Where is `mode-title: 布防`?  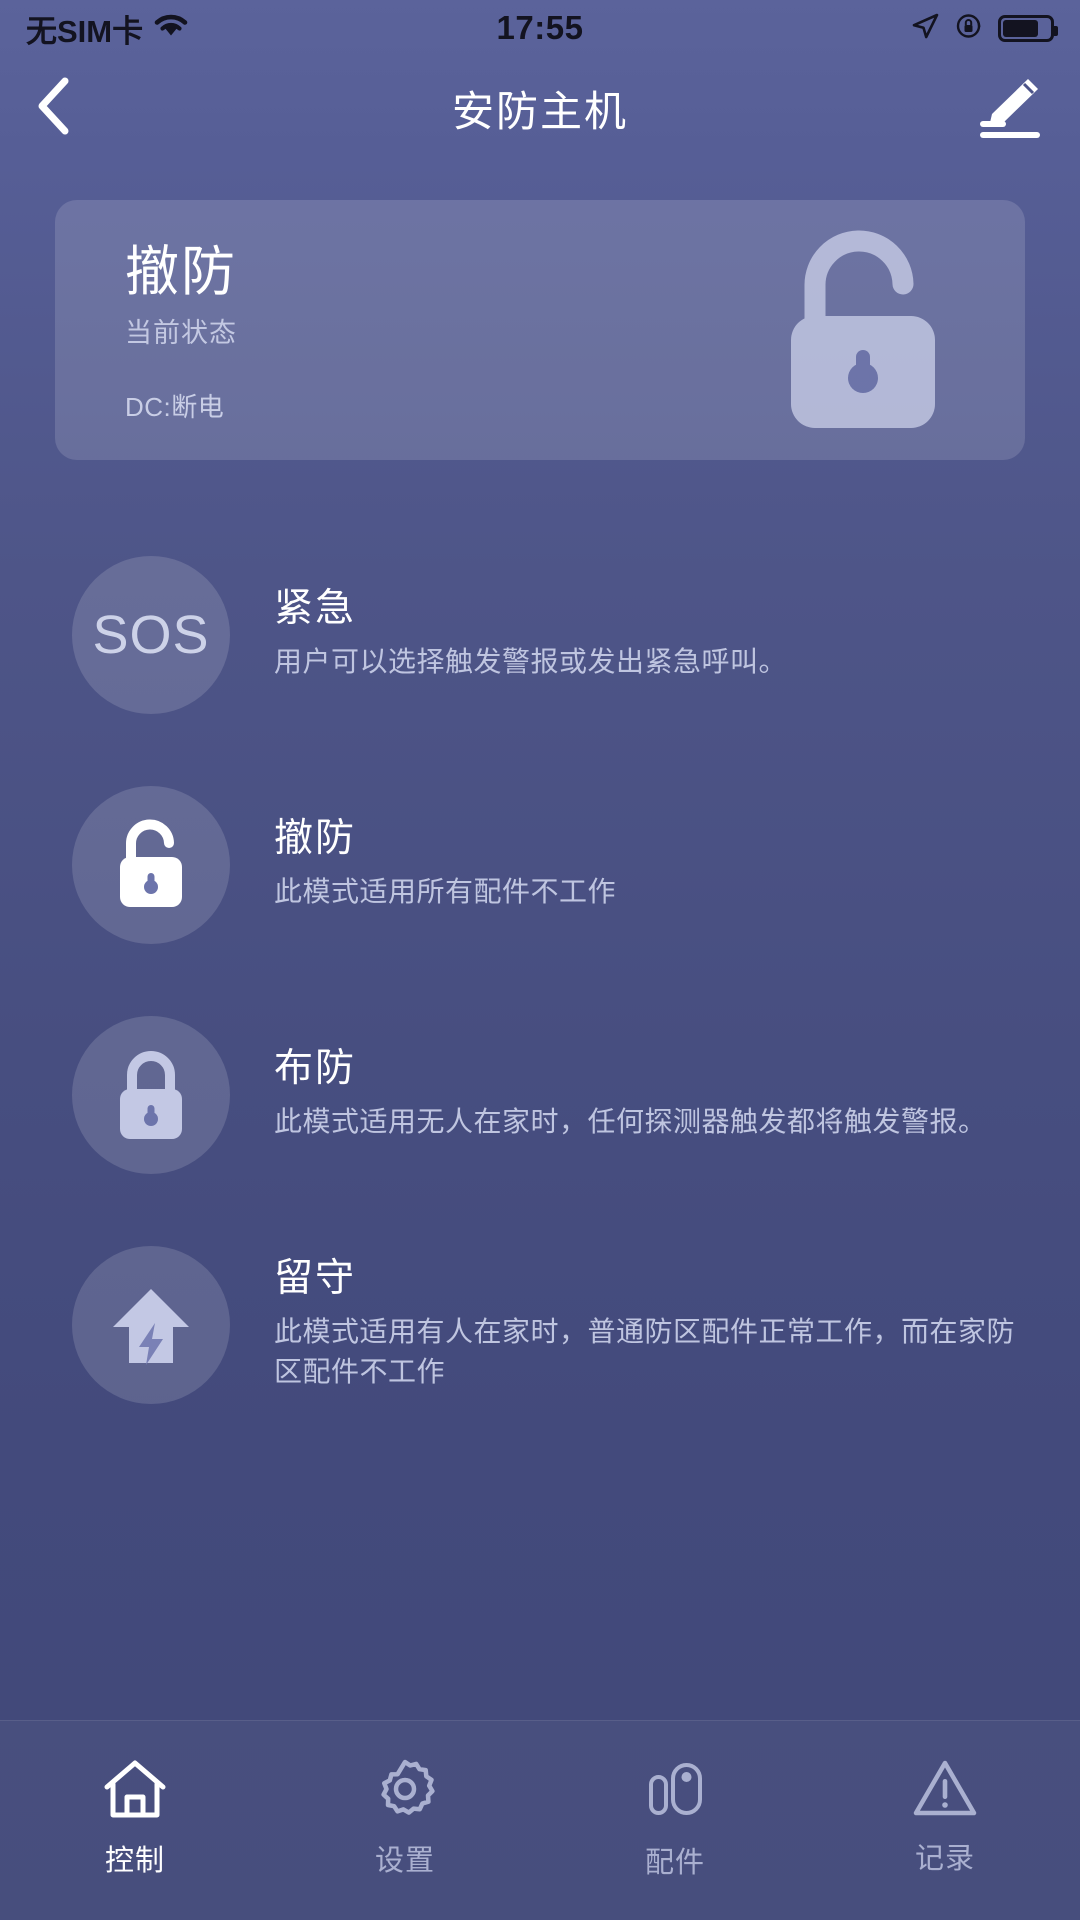 mode-title: 布防 is located at coordinates (315, 1069).